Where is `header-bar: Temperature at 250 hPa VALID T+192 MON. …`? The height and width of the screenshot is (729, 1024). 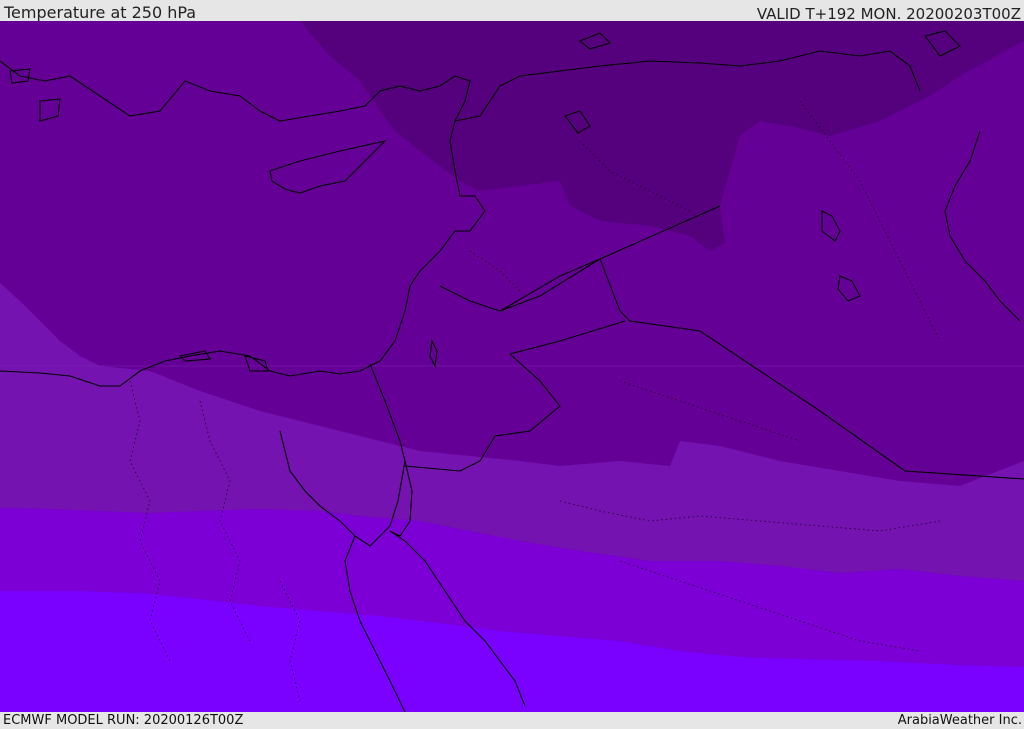 header-bar: Temperature at 250 hPa VALID T+192 MON. … is located at coordinates (512, 11).